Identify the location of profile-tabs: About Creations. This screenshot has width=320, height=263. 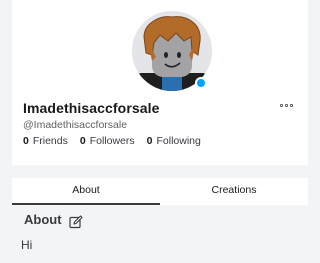
(160, 192).